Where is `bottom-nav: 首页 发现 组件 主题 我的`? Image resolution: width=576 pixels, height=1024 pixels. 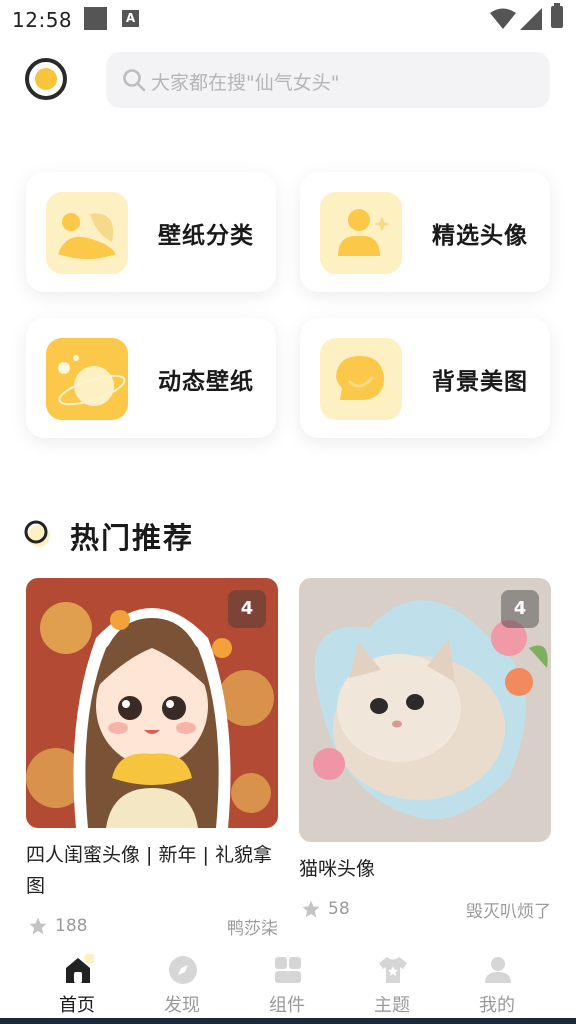
bottom-nav: 首页 发现 组件 主题 我的 is located at coordinates (288, 985).